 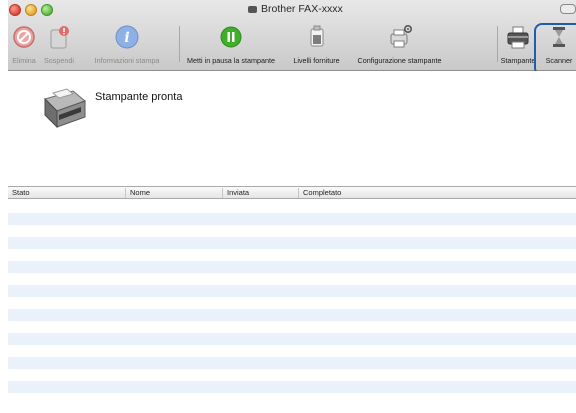 I want to click on printer-setup-label: Configurazione stampante, so click(x=399, y=60).